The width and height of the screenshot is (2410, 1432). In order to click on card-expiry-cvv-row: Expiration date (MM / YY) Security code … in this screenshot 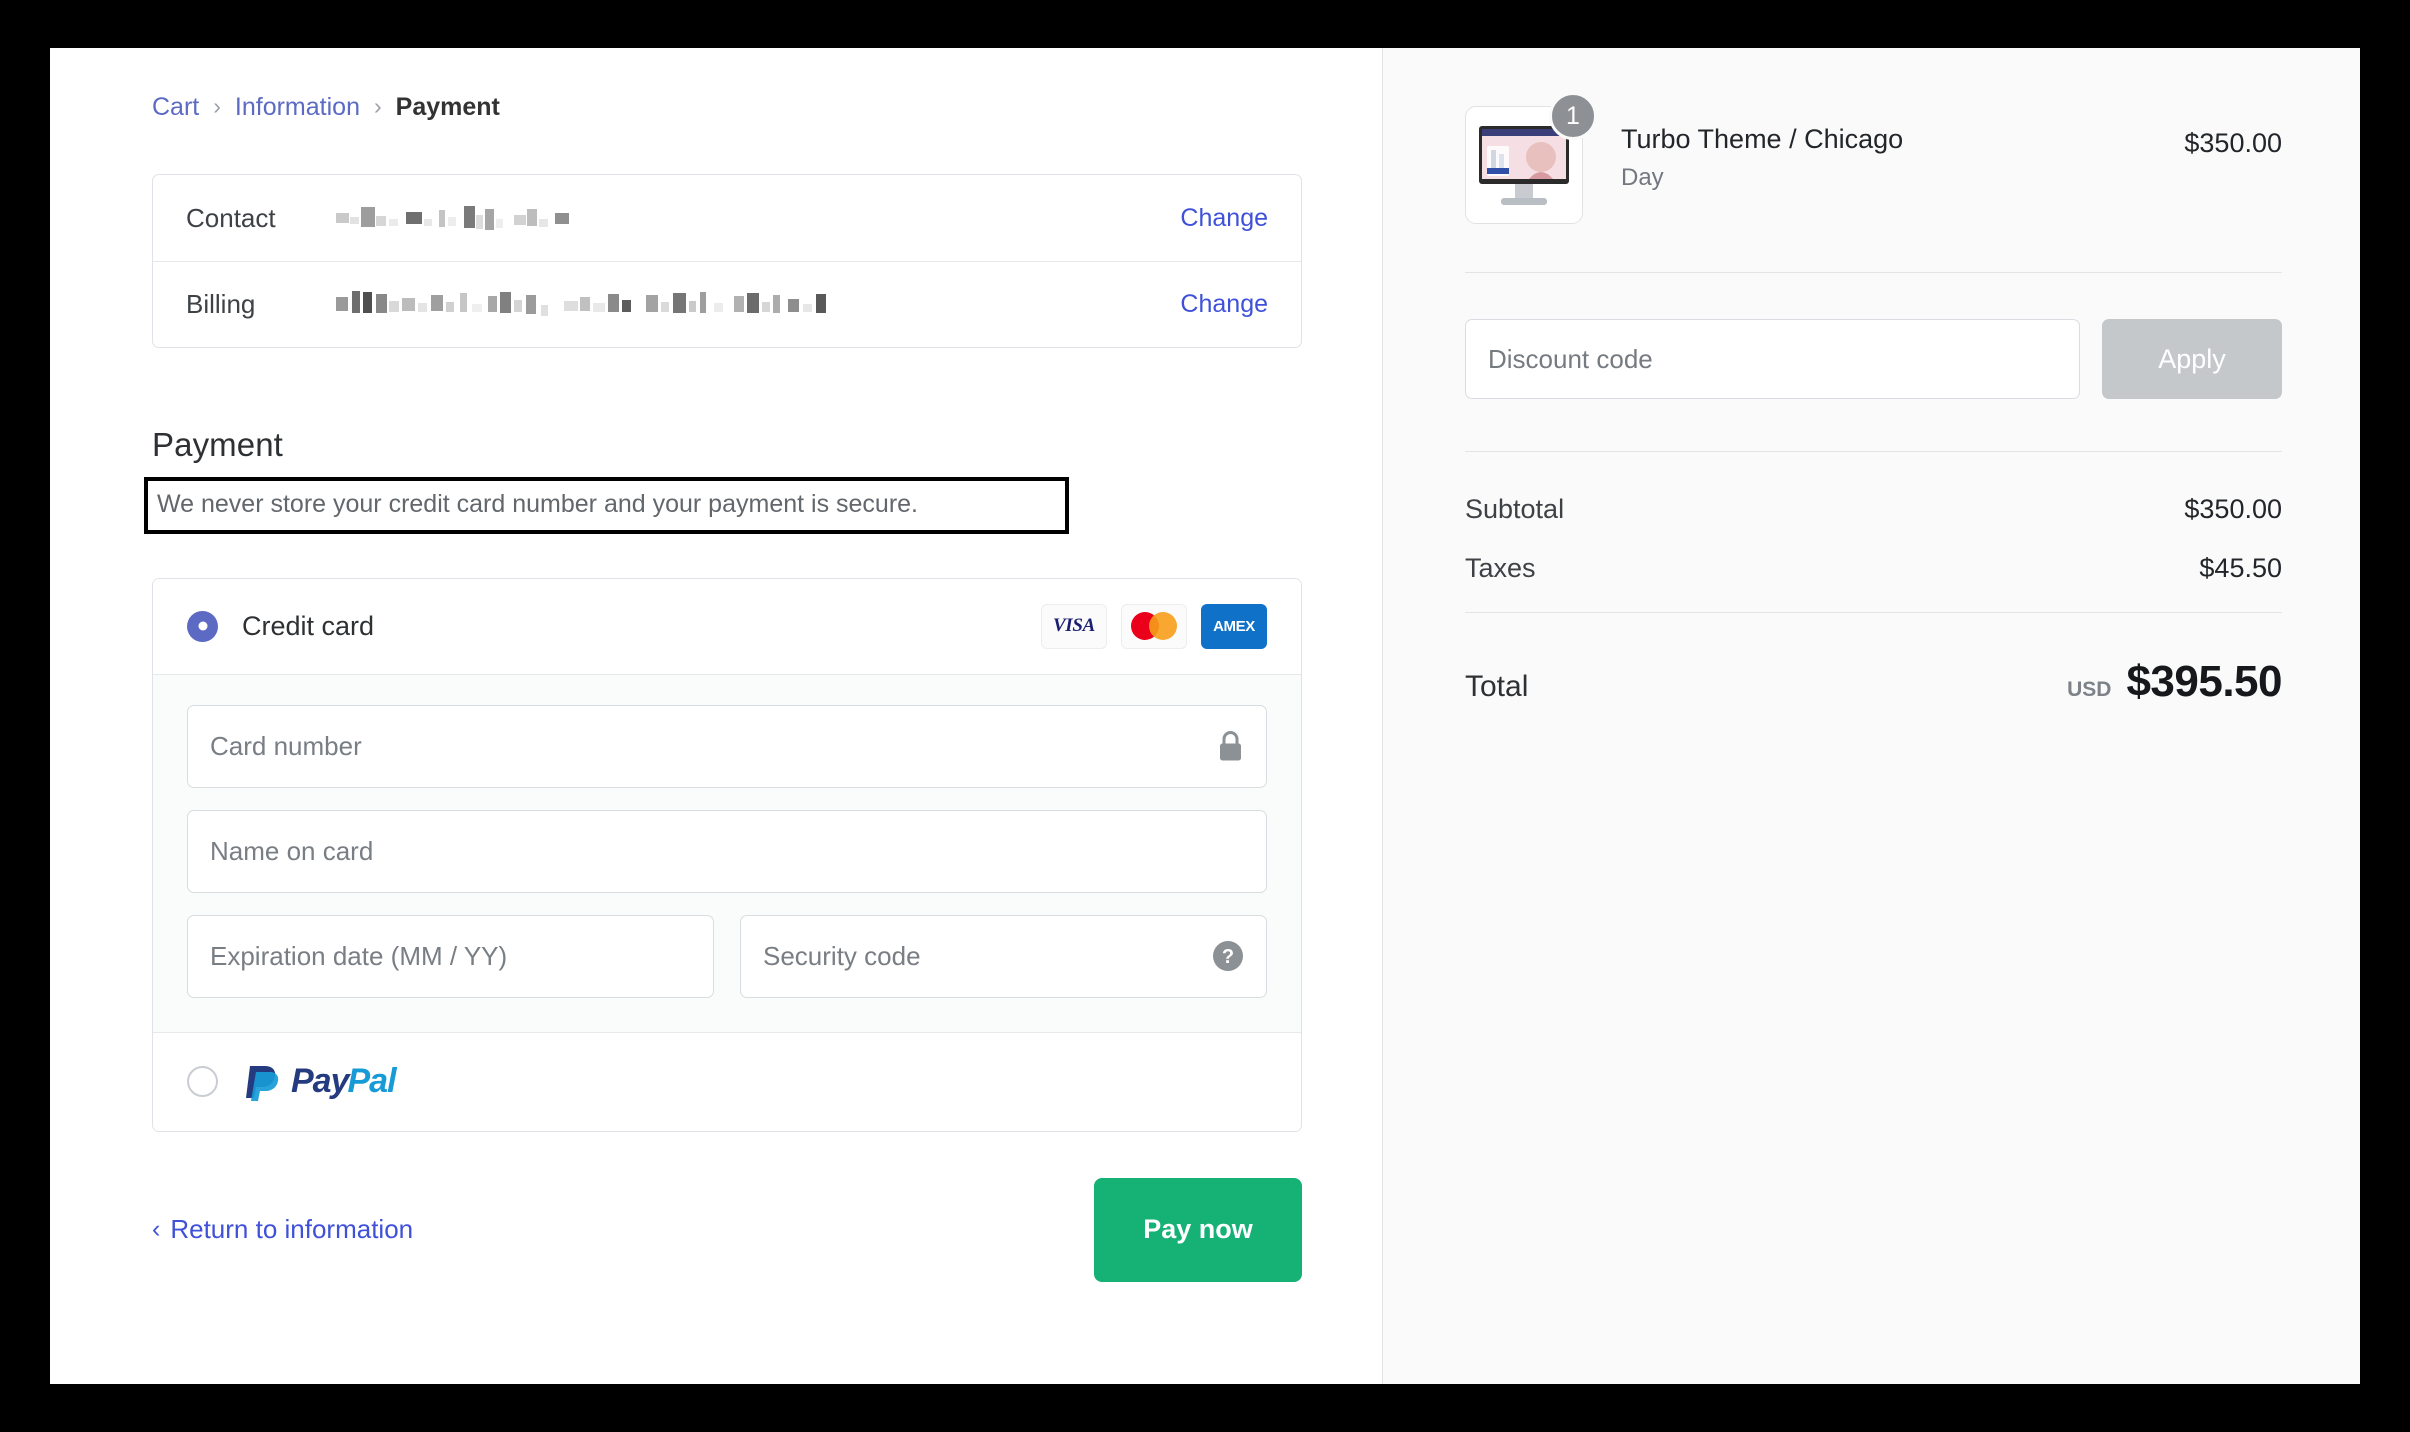, I will do `click(727, 956)`.